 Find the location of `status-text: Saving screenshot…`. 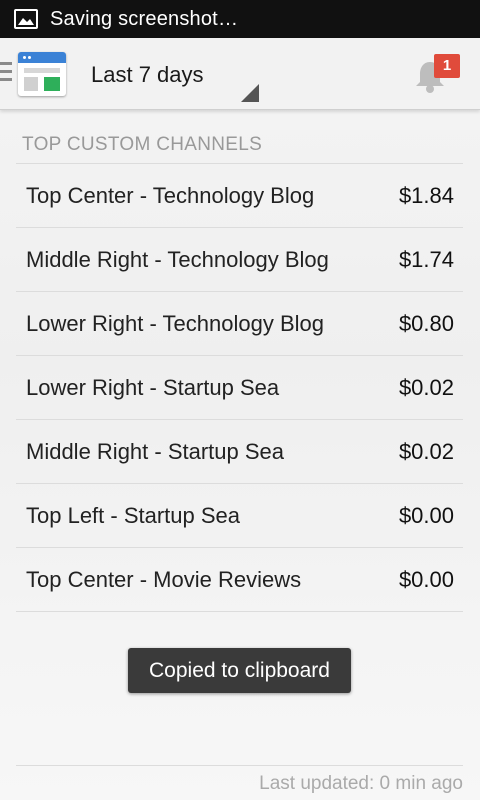

status-text: Saving screenshot… is located at coordinates (144, 18).